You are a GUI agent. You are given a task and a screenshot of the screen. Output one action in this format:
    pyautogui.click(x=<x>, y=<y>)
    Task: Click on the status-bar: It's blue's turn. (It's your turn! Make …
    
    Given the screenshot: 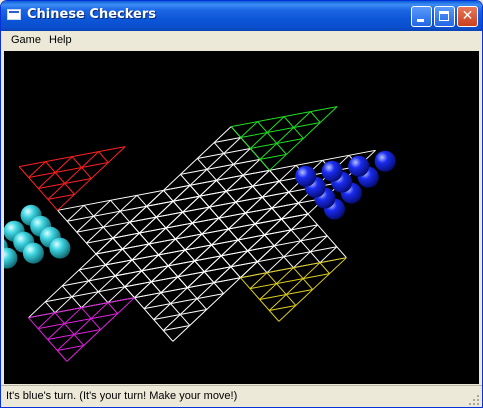 What is the action you would take?
    pyautogui.click(x=241, y=396)
    